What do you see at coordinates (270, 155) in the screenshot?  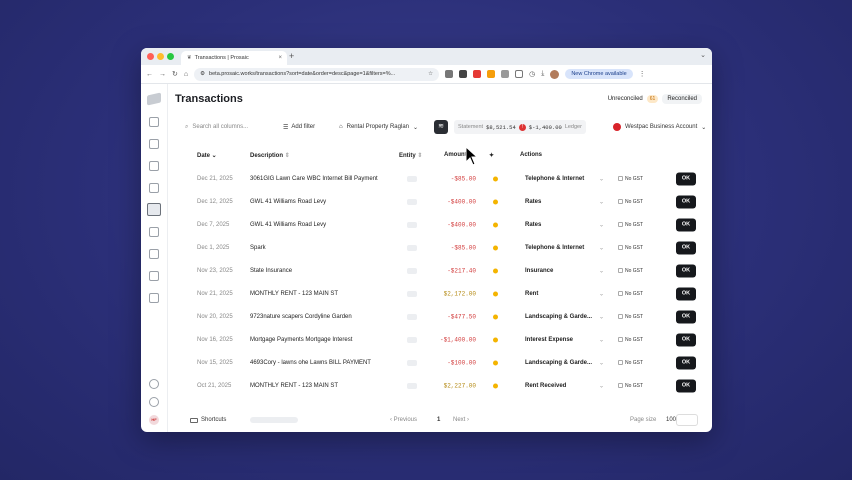 I see `description-column-header: Description ⇕` at bounding box center [270, 155].